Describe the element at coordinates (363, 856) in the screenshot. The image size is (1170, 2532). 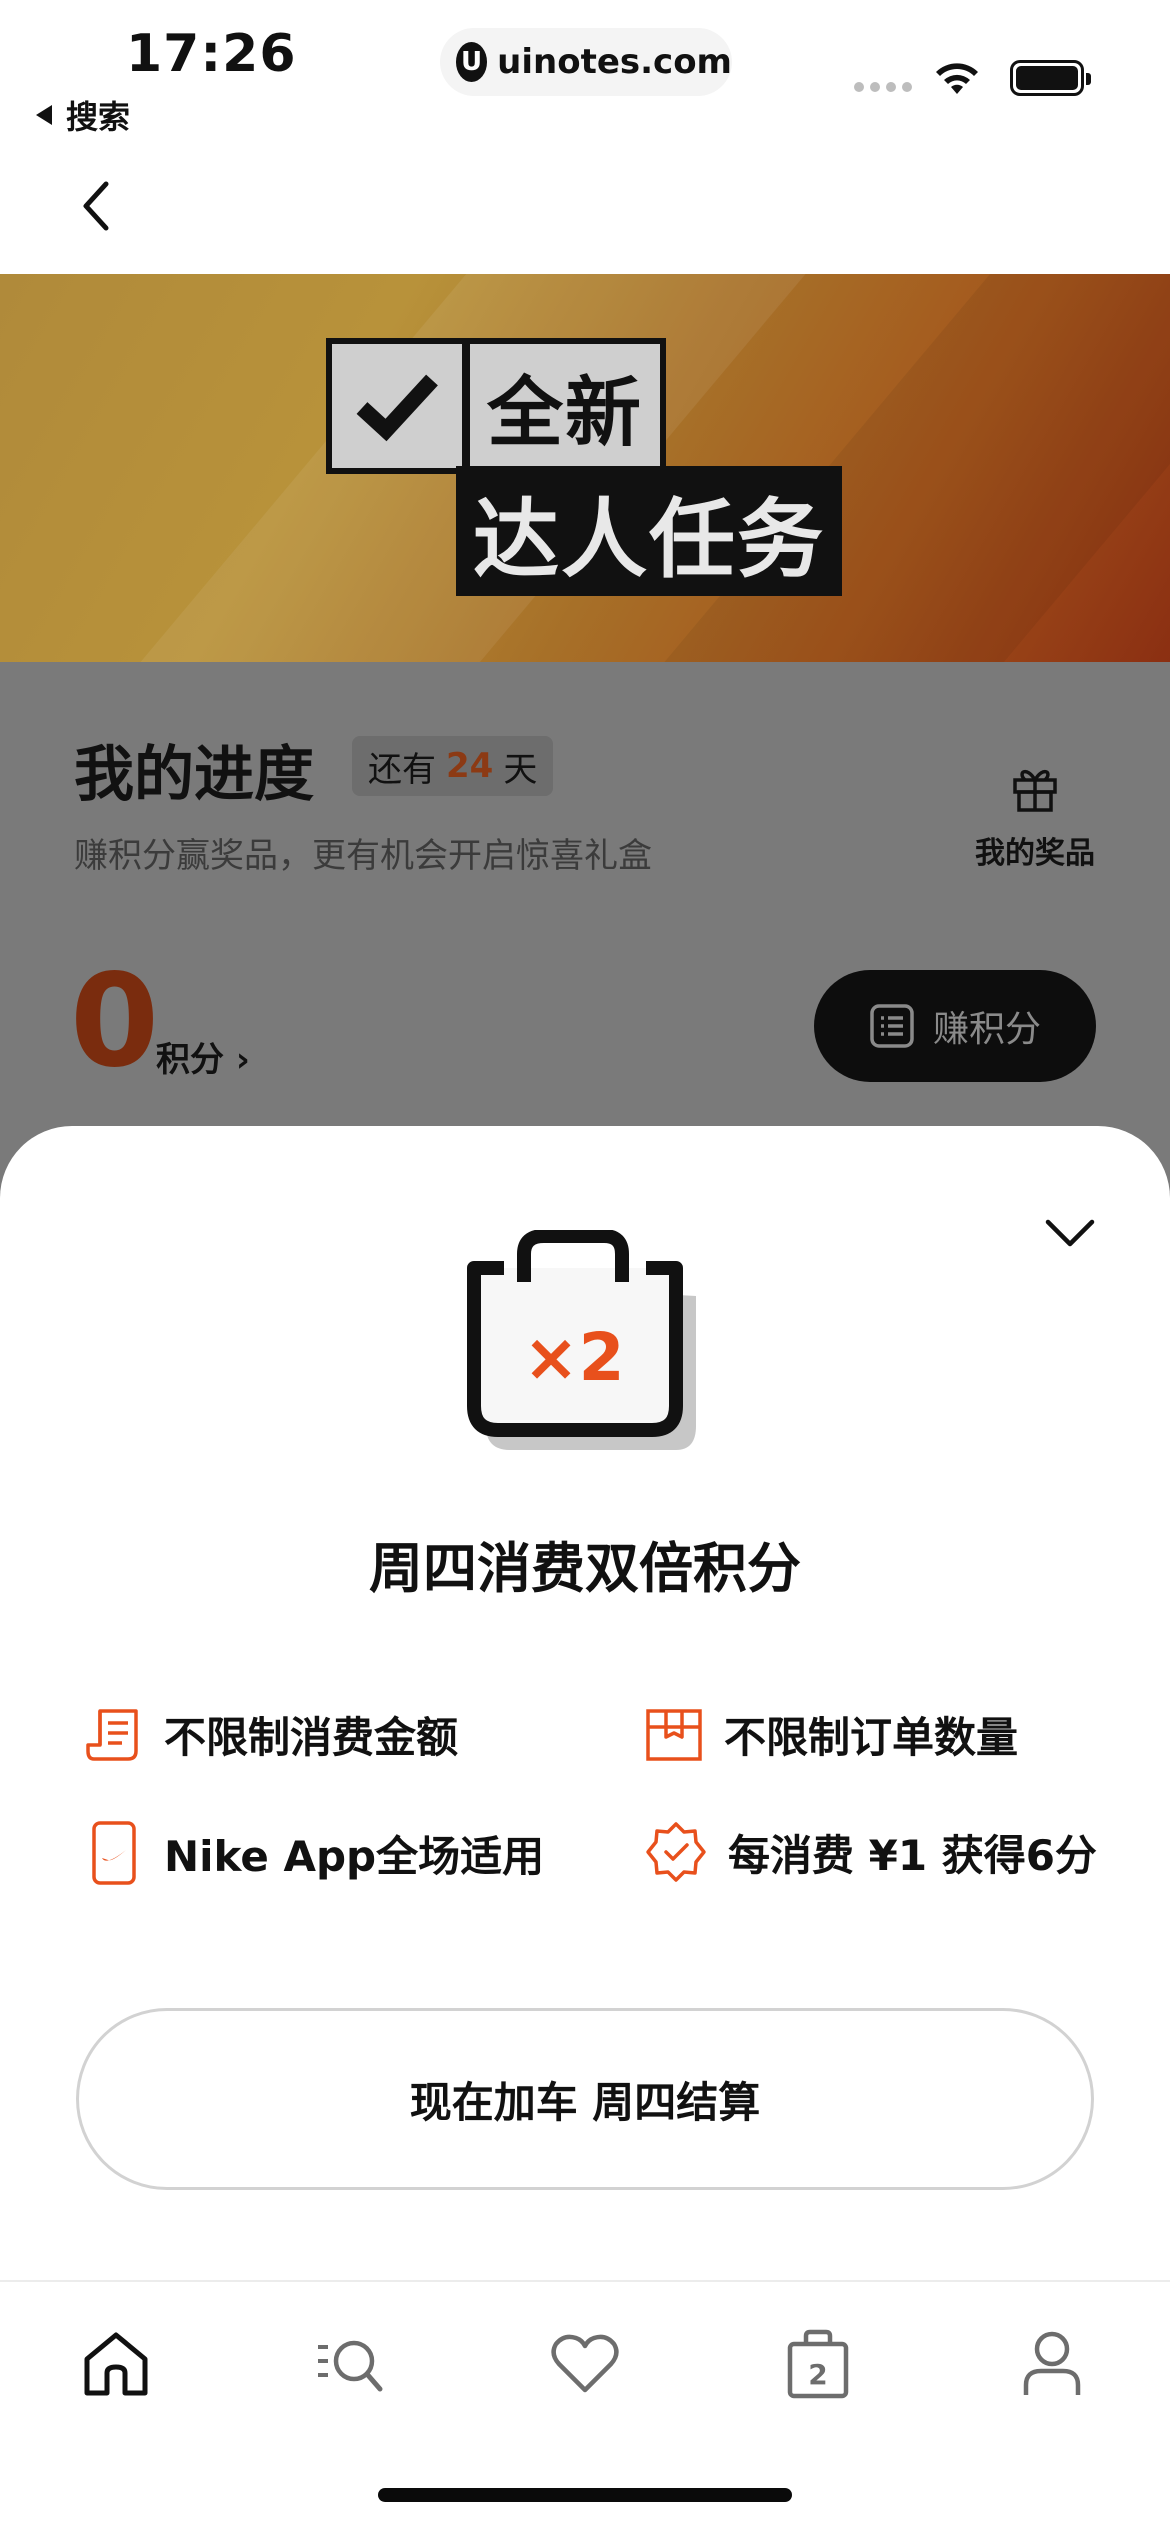
I see `progress-subtitle: 赚积分赢奖品，更有机会开启惊喜礼盒` at that location.